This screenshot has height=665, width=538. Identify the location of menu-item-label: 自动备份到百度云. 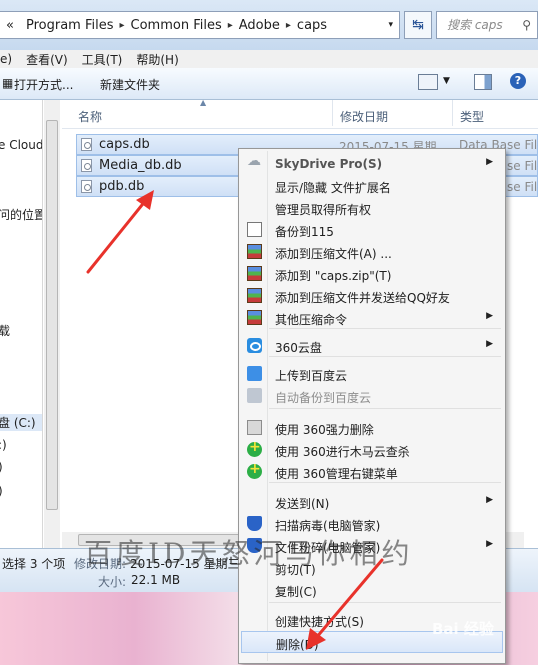
(323, 398).